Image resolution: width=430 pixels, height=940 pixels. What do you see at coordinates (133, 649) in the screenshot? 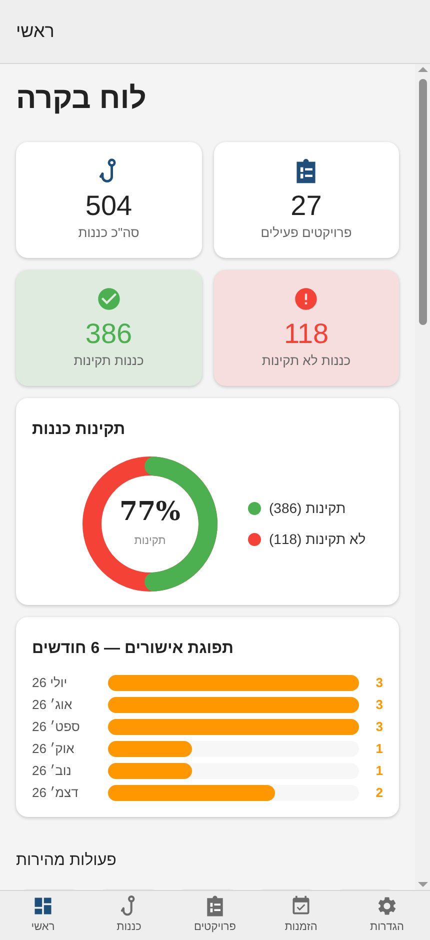
I see `card-title: תפוגת אישורים — 6 חודשים` at bounding box center [133, 649].